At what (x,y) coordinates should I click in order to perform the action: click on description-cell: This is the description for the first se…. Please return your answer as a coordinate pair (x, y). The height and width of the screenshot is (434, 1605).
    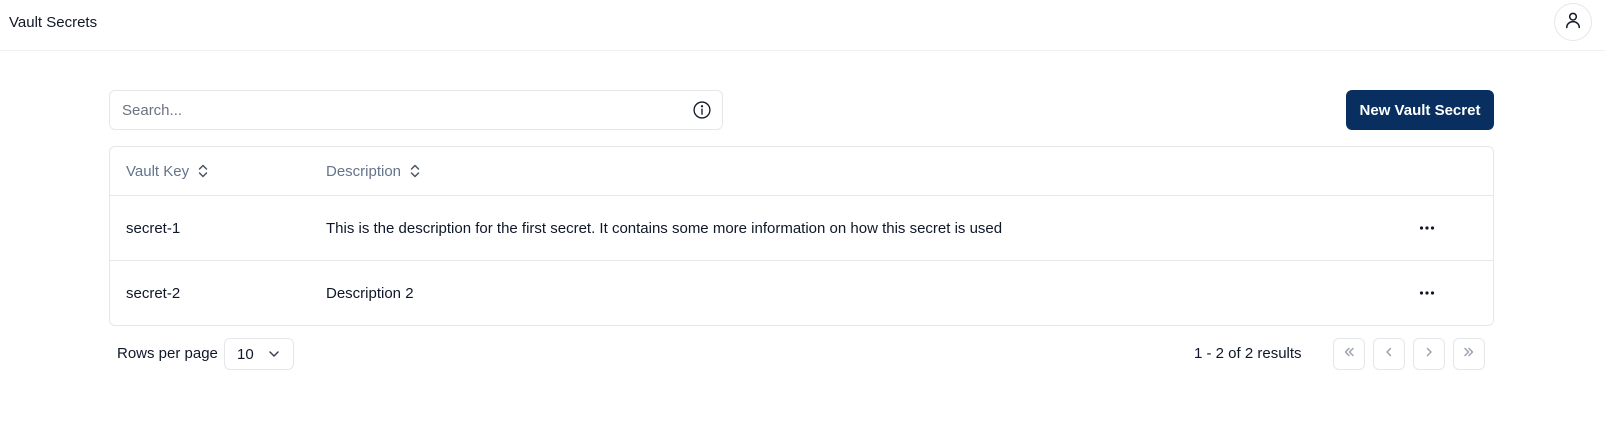
    Looking at the image, I should click on (664, 228).